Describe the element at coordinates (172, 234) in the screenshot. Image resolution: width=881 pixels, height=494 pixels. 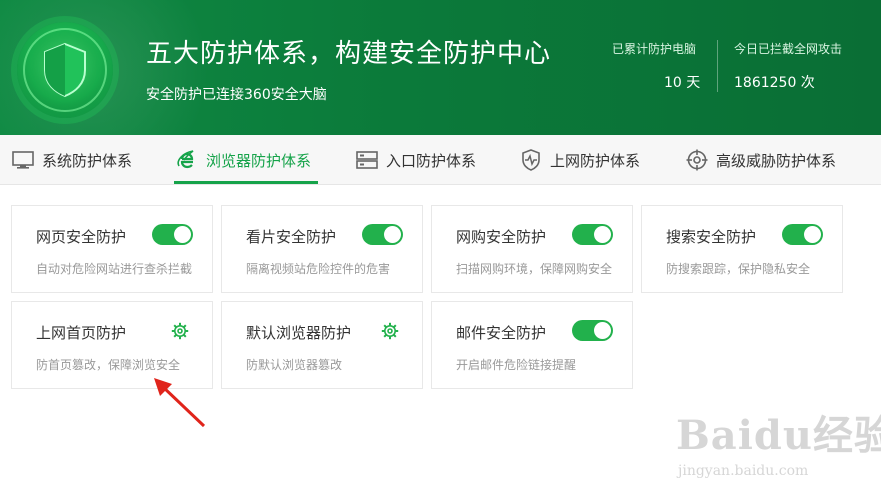
I see `web-safety-toggle` at that location.